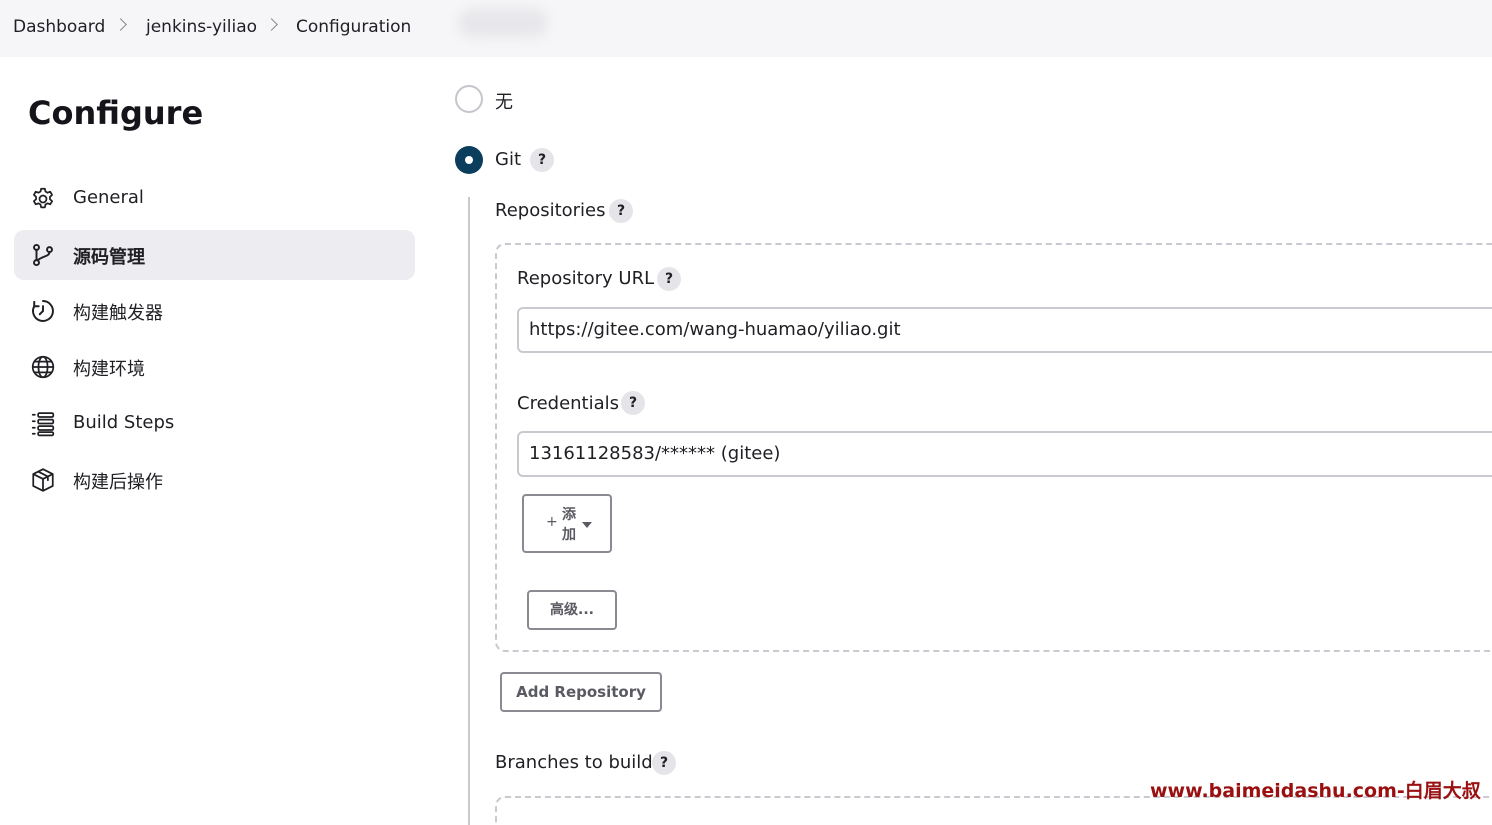  I want to click on sidebar-item-label: 源码管理, so click(109, 257).